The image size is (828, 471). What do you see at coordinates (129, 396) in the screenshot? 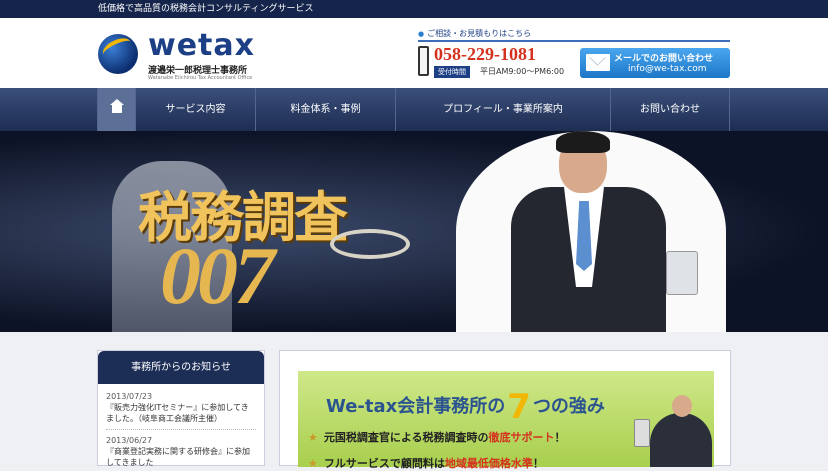
I see `news-date: 2013/07/23` at bounding box center [129, 396].